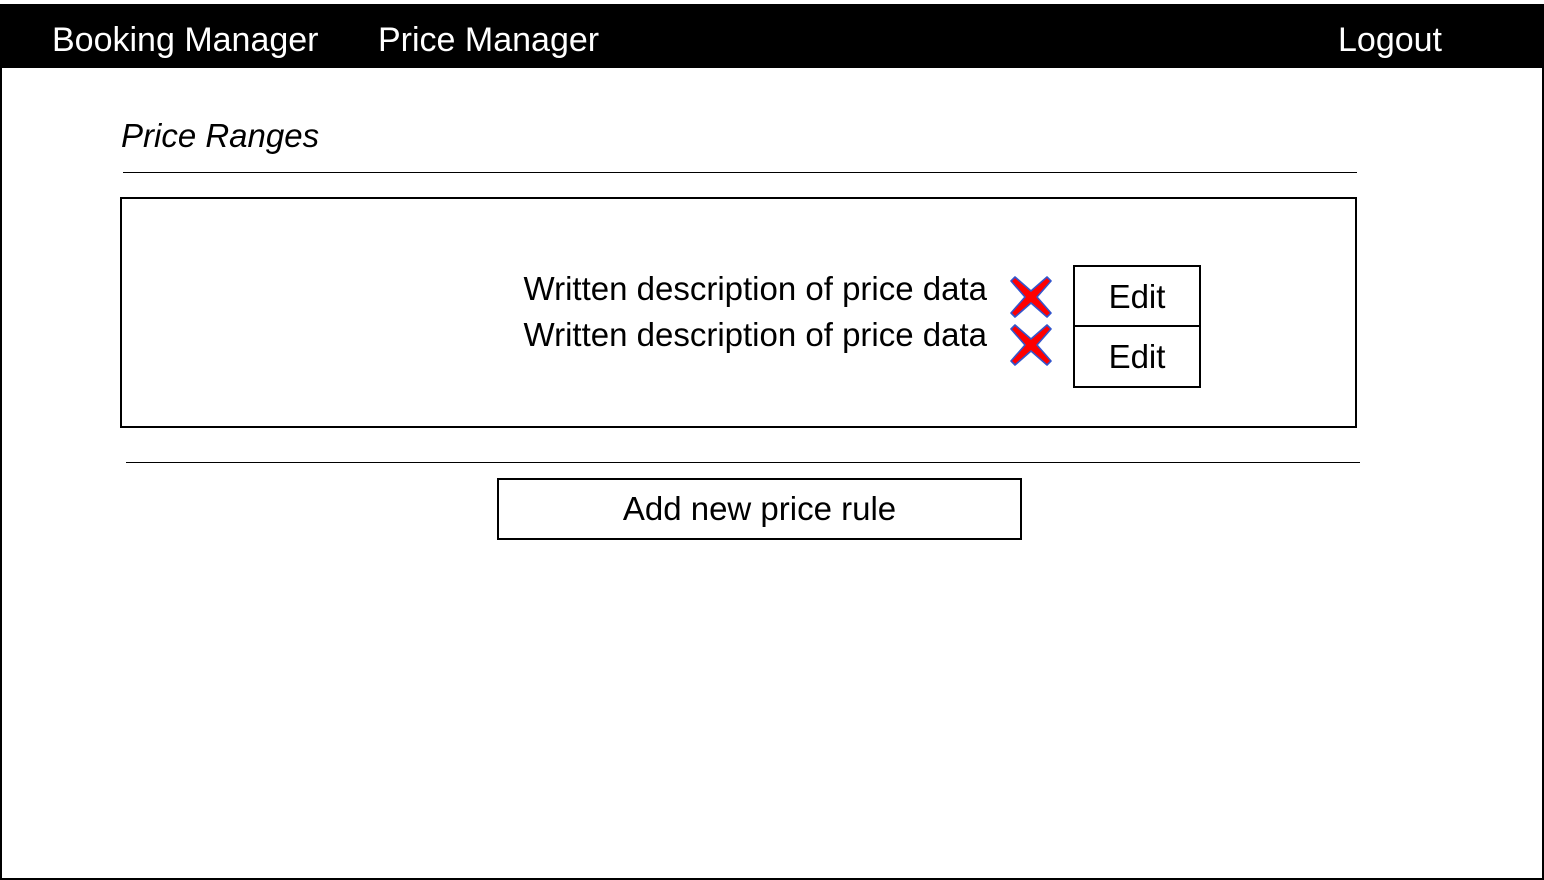  I want to click on page-title: Price Ranges, so click(220, 135).